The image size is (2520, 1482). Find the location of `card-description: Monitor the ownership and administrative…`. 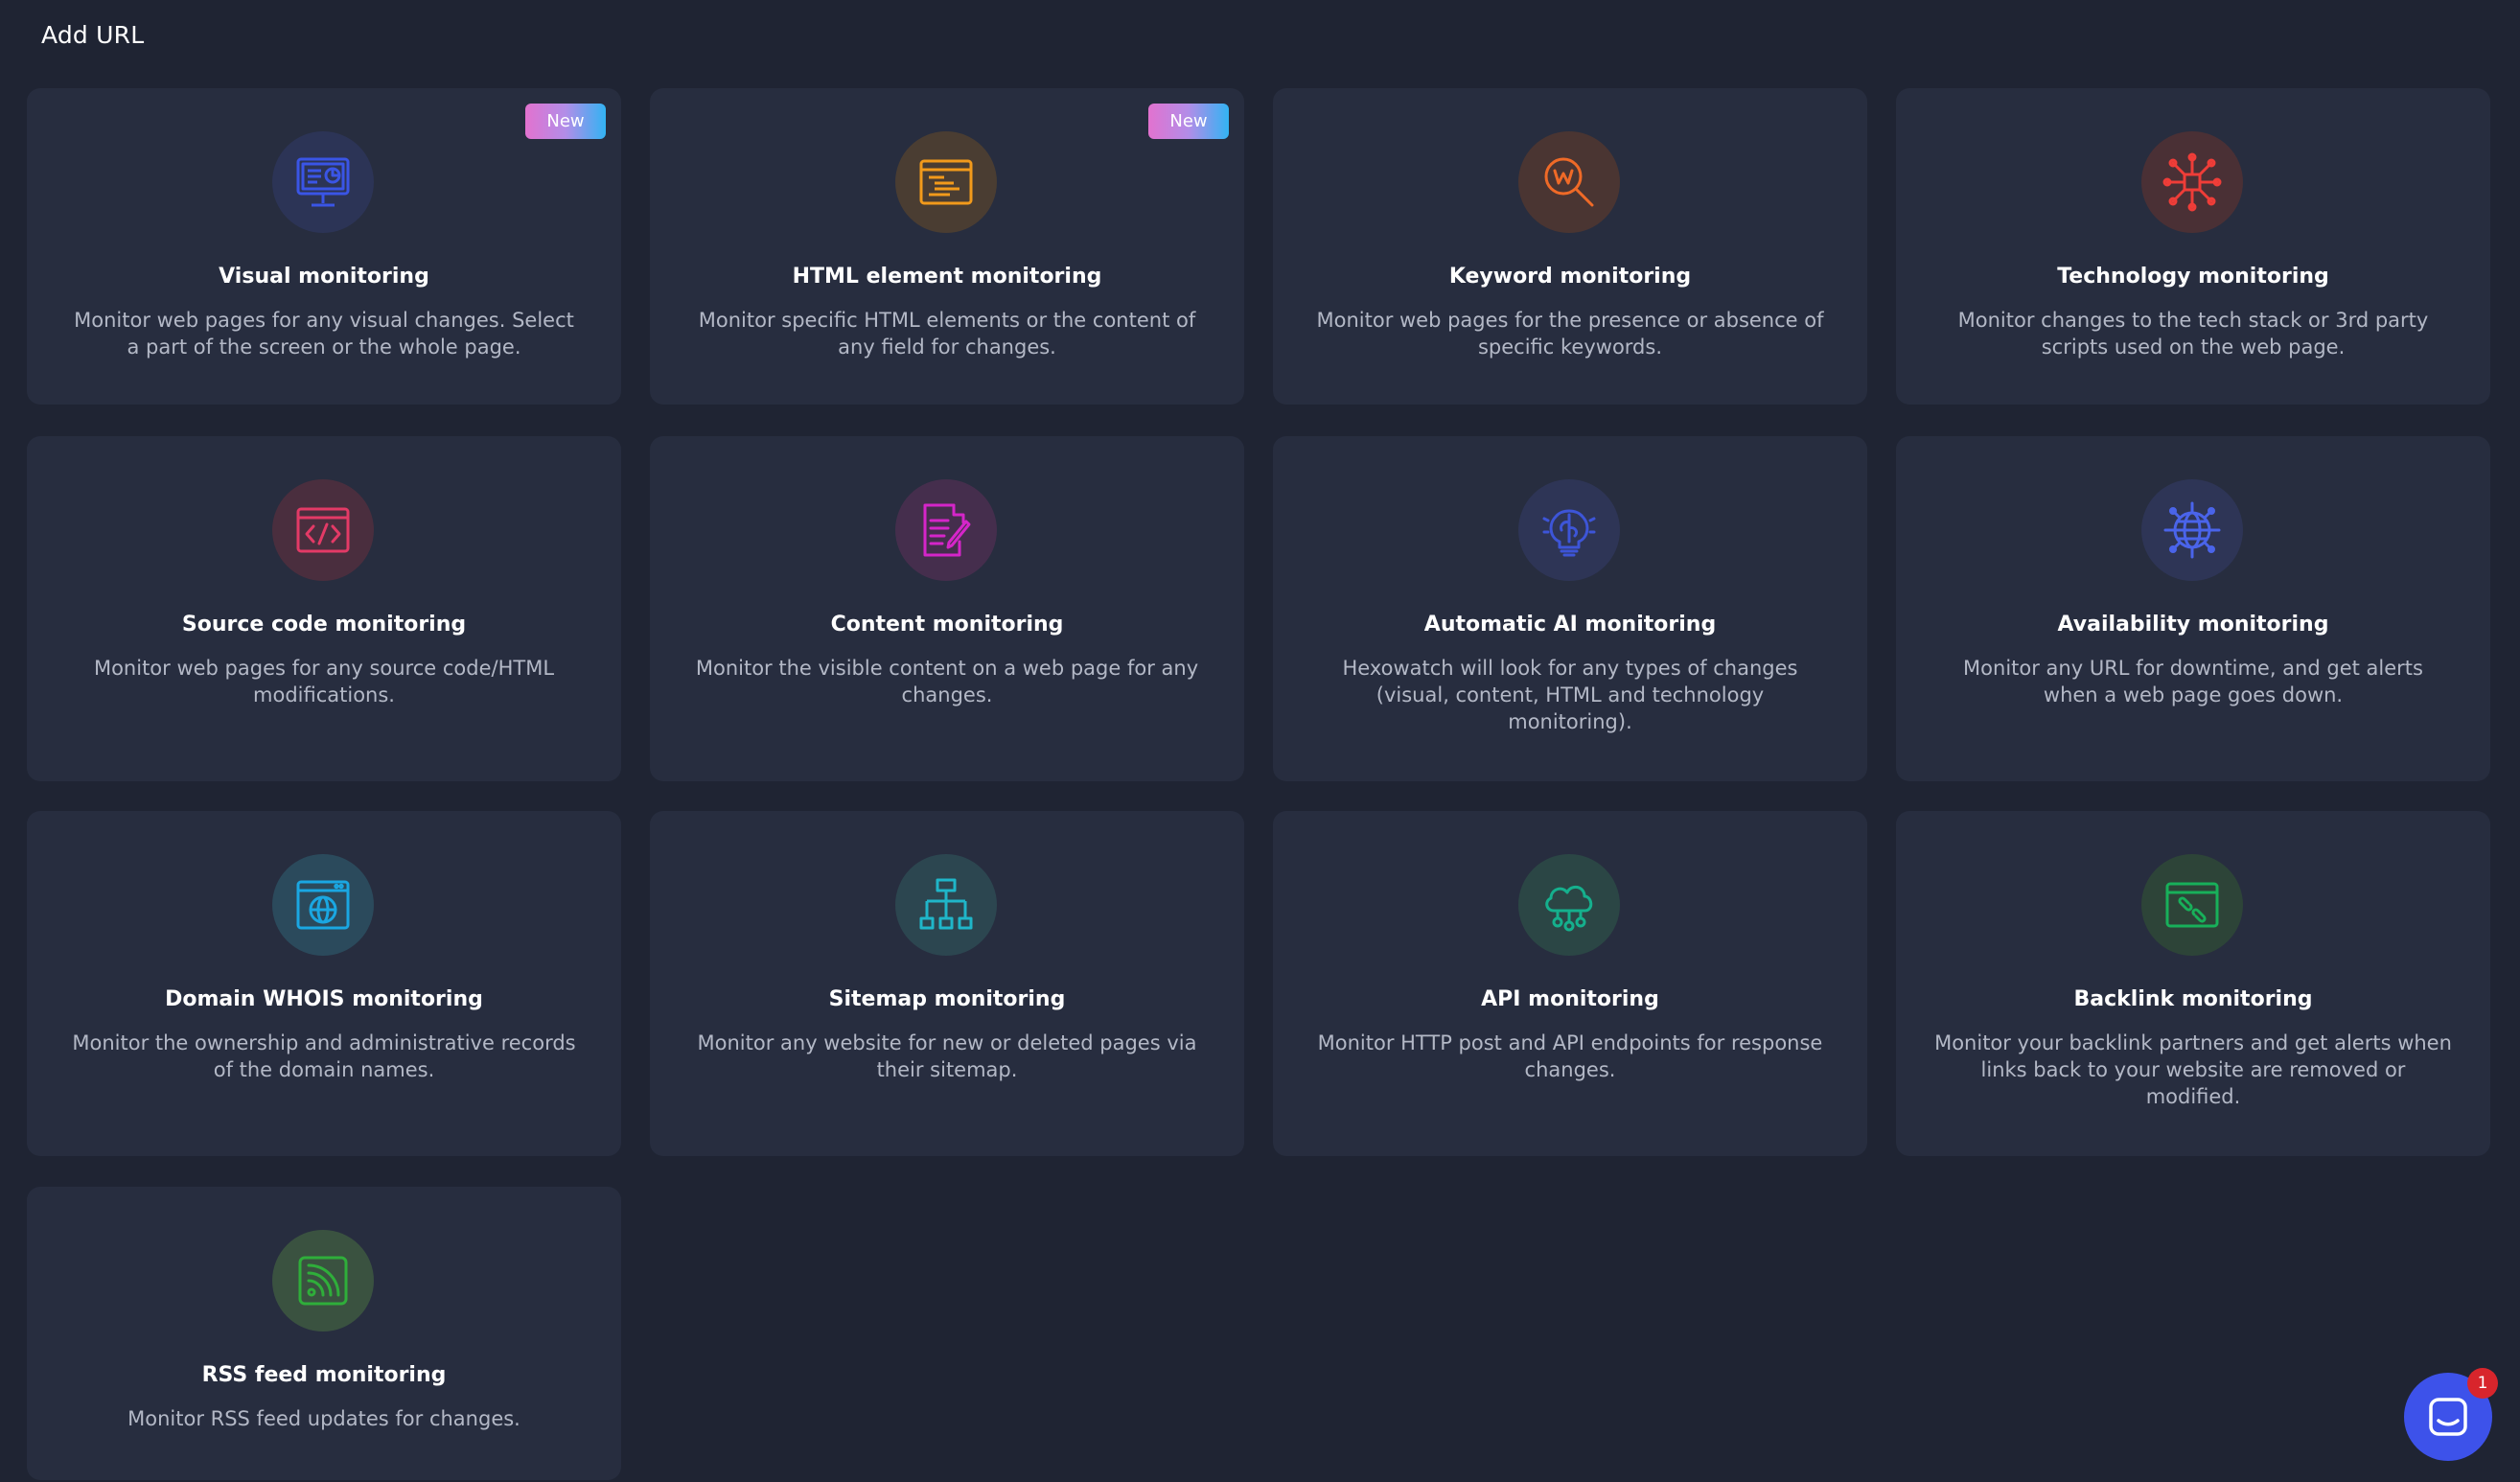

card-description: Monitor the ownership and administrative… is located at coordinates (324, 1056).